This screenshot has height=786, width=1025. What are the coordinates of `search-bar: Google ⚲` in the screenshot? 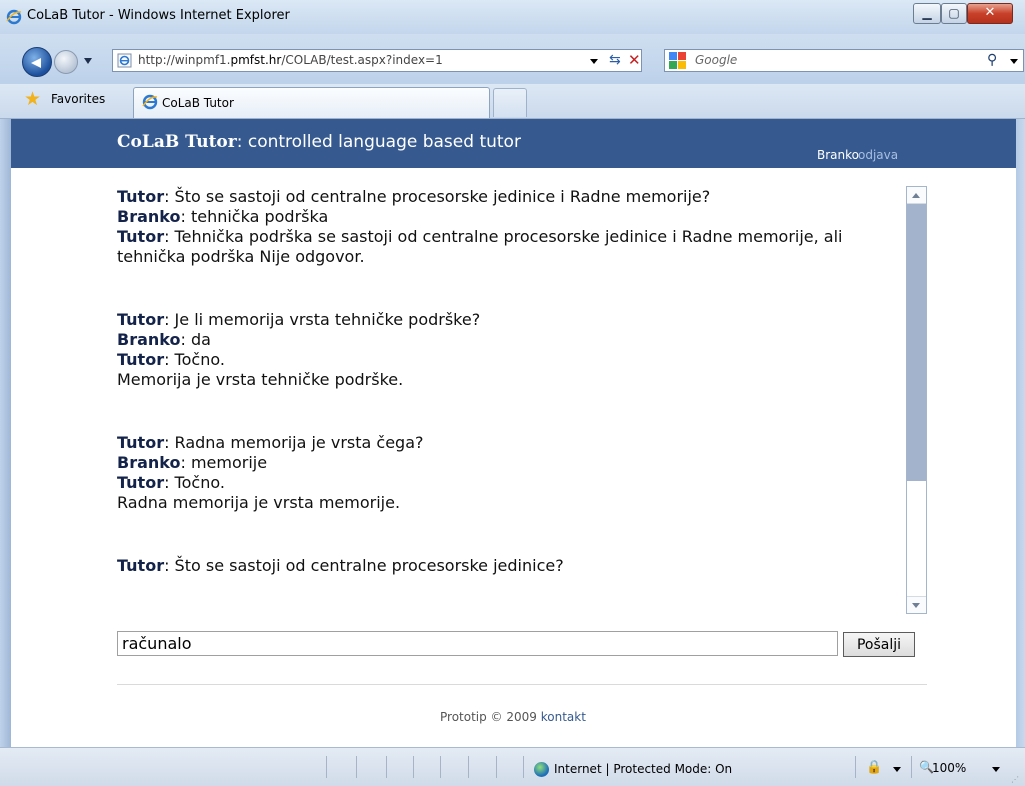 It's located at (844, 60).